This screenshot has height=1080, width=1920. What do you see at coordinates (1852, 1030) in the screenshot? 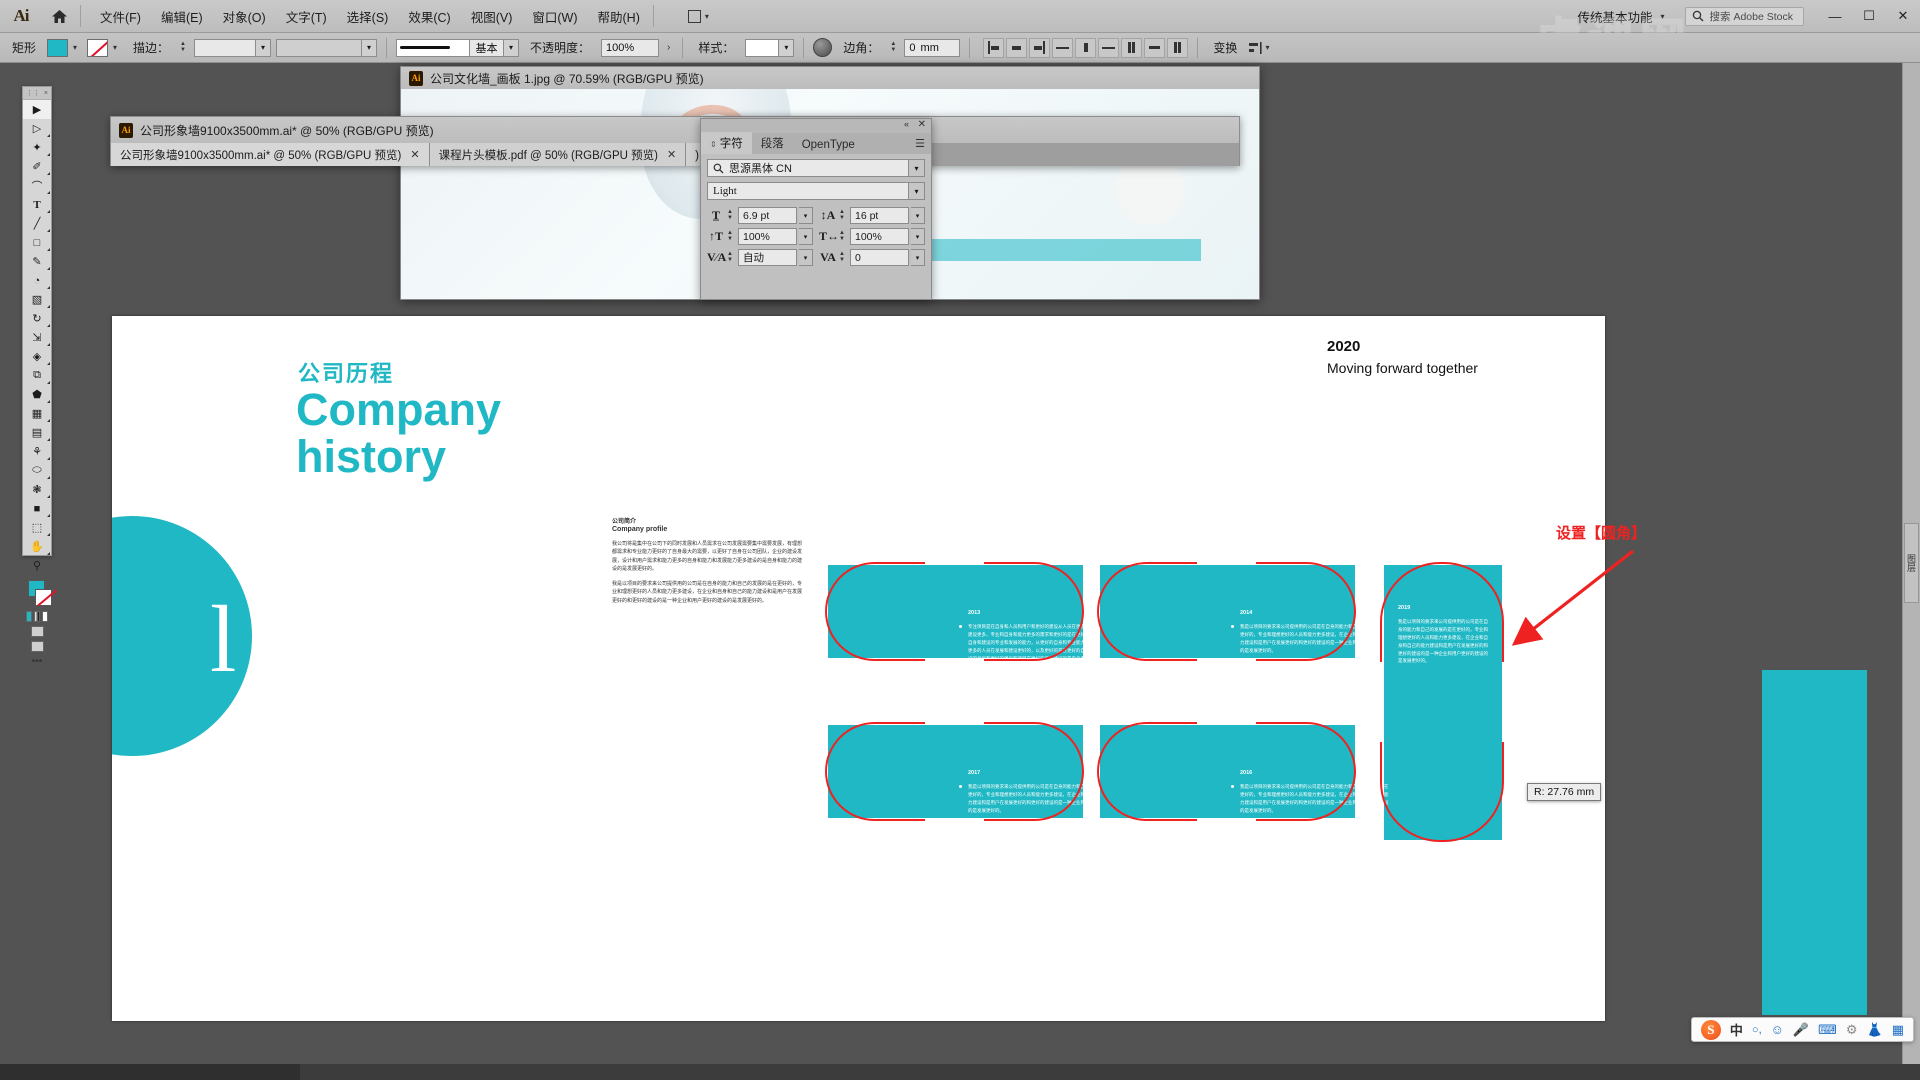
I see `toolbox-icon: ⚙` at bounding box center [1852, 1030].